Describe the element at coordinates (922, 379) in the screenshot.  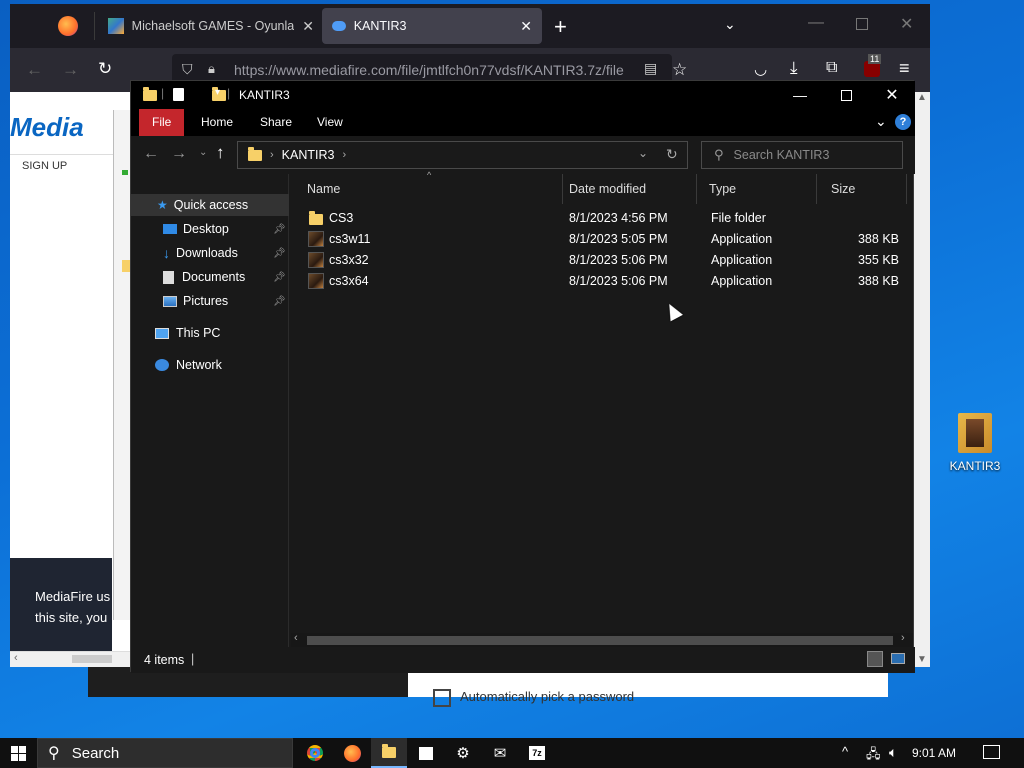
I see `vertical-scrollbar: ▲ ▼` at that location.